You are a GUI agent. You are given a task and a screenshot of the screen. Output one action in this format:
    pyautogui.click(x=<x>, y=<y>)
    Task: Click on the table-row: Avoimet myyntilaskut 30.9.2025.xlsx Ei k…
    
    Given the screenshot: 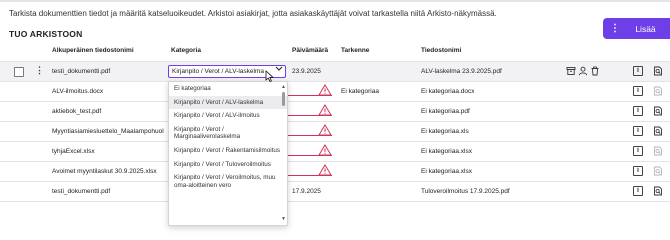 What is the action you would take?
    pyautogui.click(x=335, y=171)
    